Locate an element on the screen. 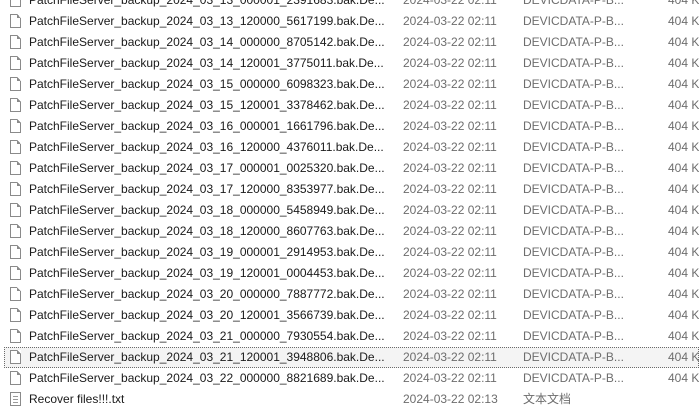 The width and height of the screenshot is (699, 407). file-date-modified: 2024-03-22 02:13 is located at coordinates (450, 399).